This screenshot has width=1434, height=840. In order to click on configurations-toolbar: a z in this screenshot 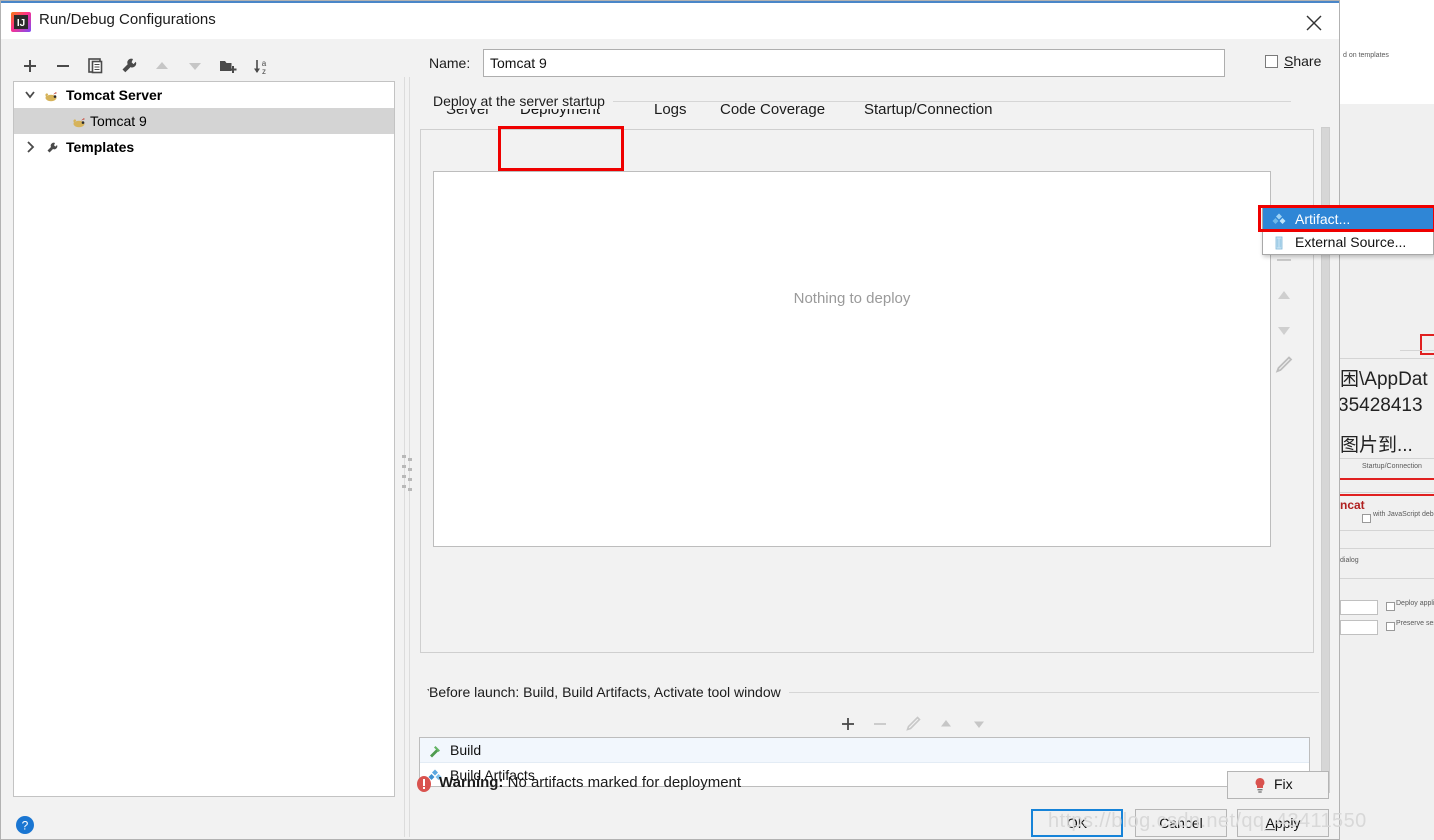, I will do `click(204, 66)`.